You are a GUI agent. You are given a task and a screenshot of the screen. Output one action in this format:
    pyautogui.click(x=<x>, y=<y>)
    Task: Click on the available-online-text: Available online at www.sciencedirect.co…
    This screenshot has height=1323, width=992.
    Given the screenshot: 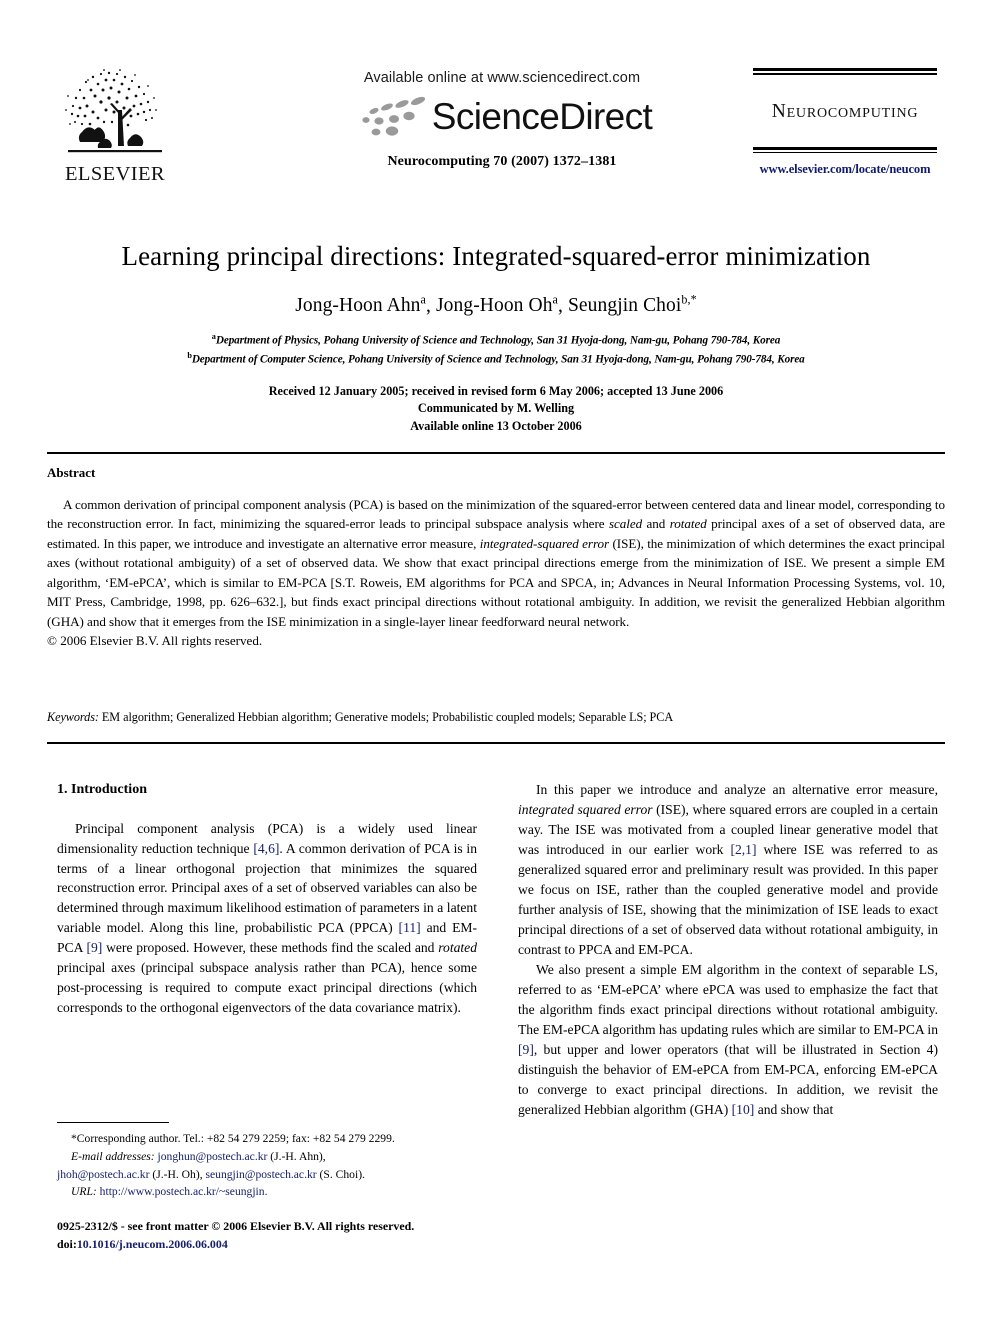 What is the action you would take?
    pyautogui.click(x=502, y=78)
    